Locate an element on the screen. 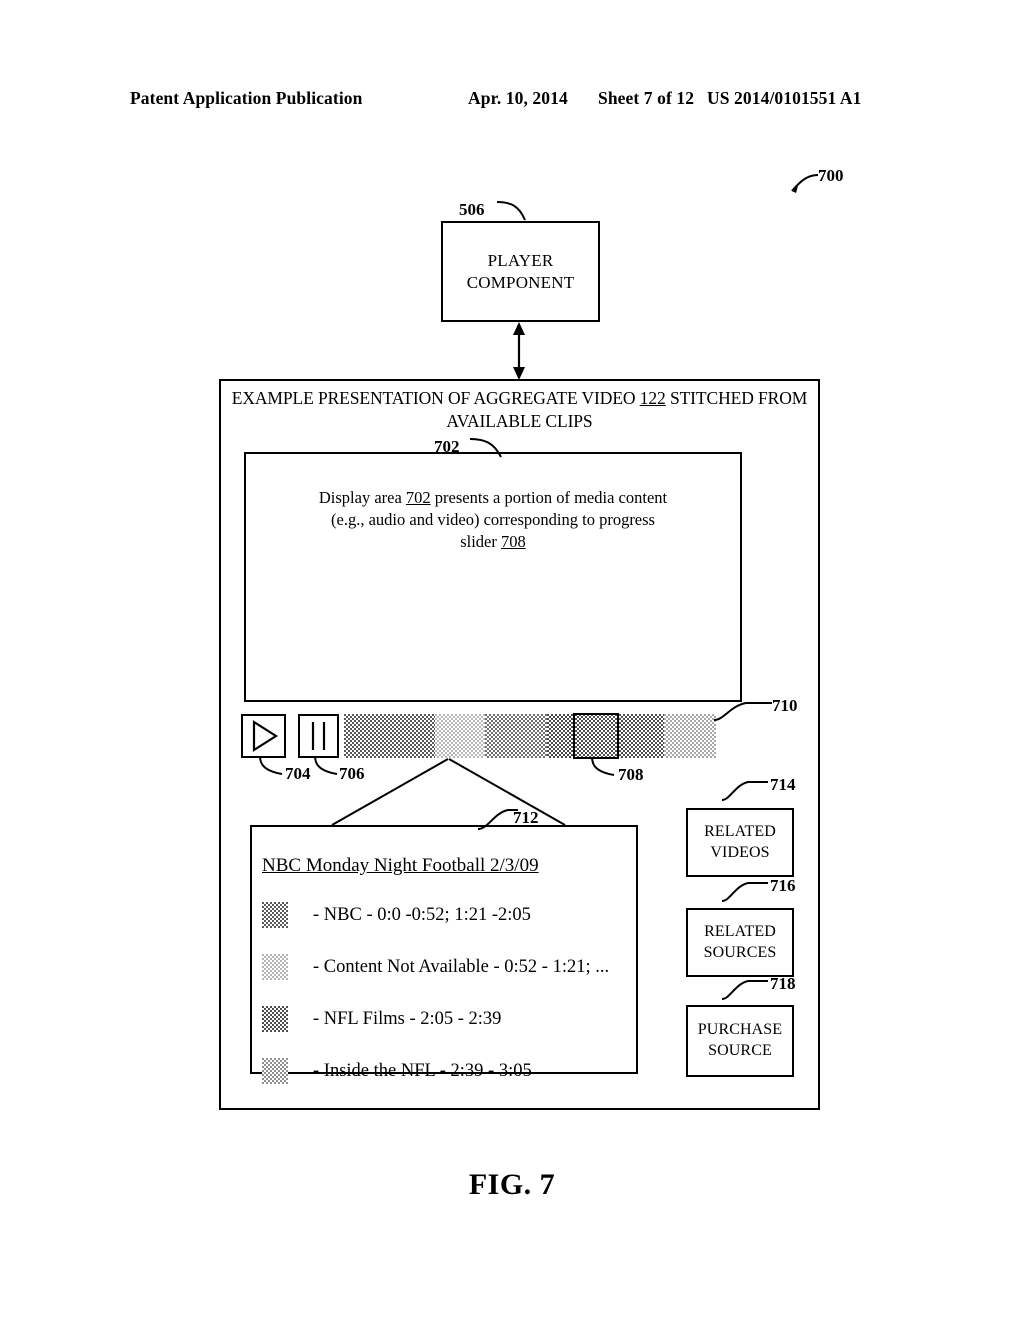  ref-714-leader-icon is located at coordinates (745, 790).